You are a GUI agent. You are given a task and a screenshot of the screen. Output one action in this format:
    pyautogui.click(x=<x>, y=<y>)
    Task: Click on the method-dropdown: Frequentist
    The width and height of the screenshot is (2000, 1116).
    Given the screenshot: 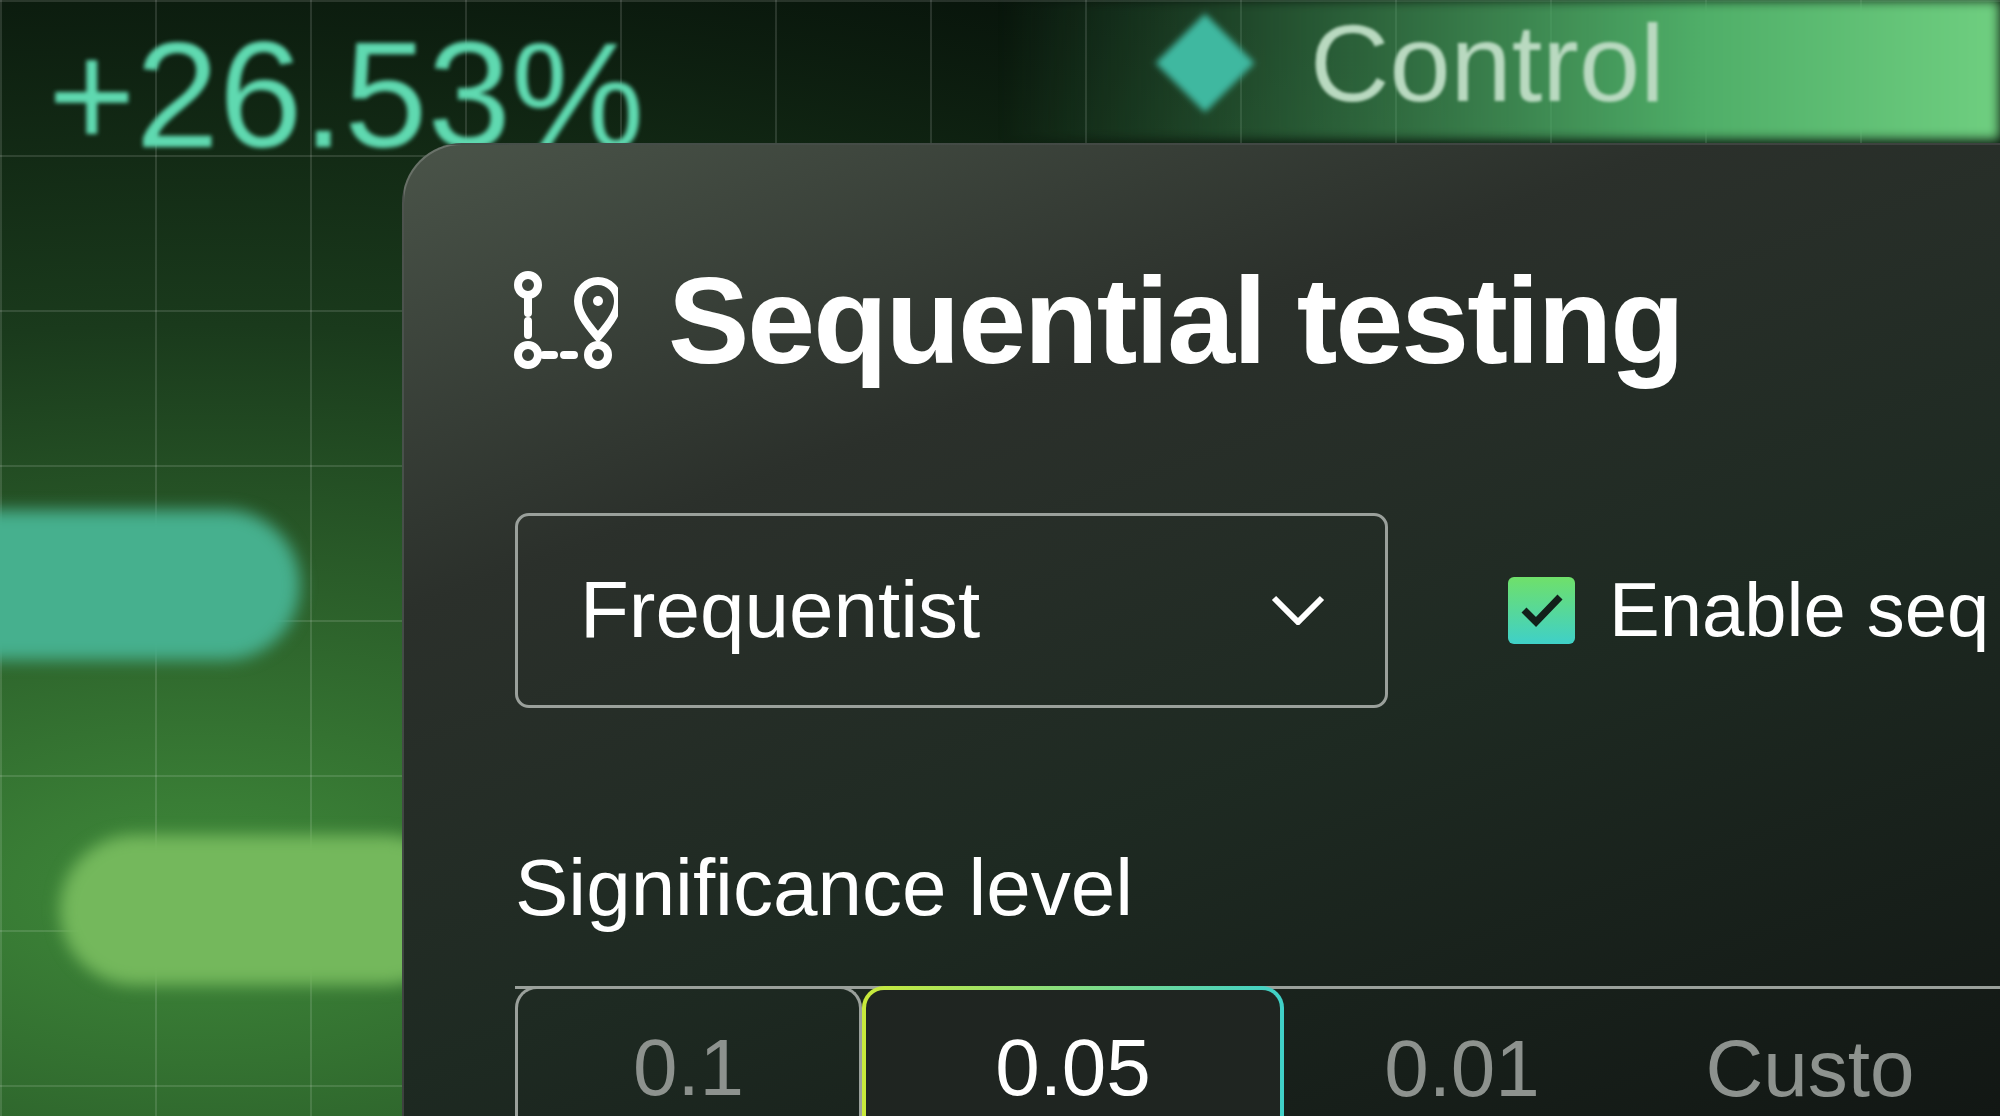 What is the action you would take?
    pyautogui.click(x=951, y=610)
    